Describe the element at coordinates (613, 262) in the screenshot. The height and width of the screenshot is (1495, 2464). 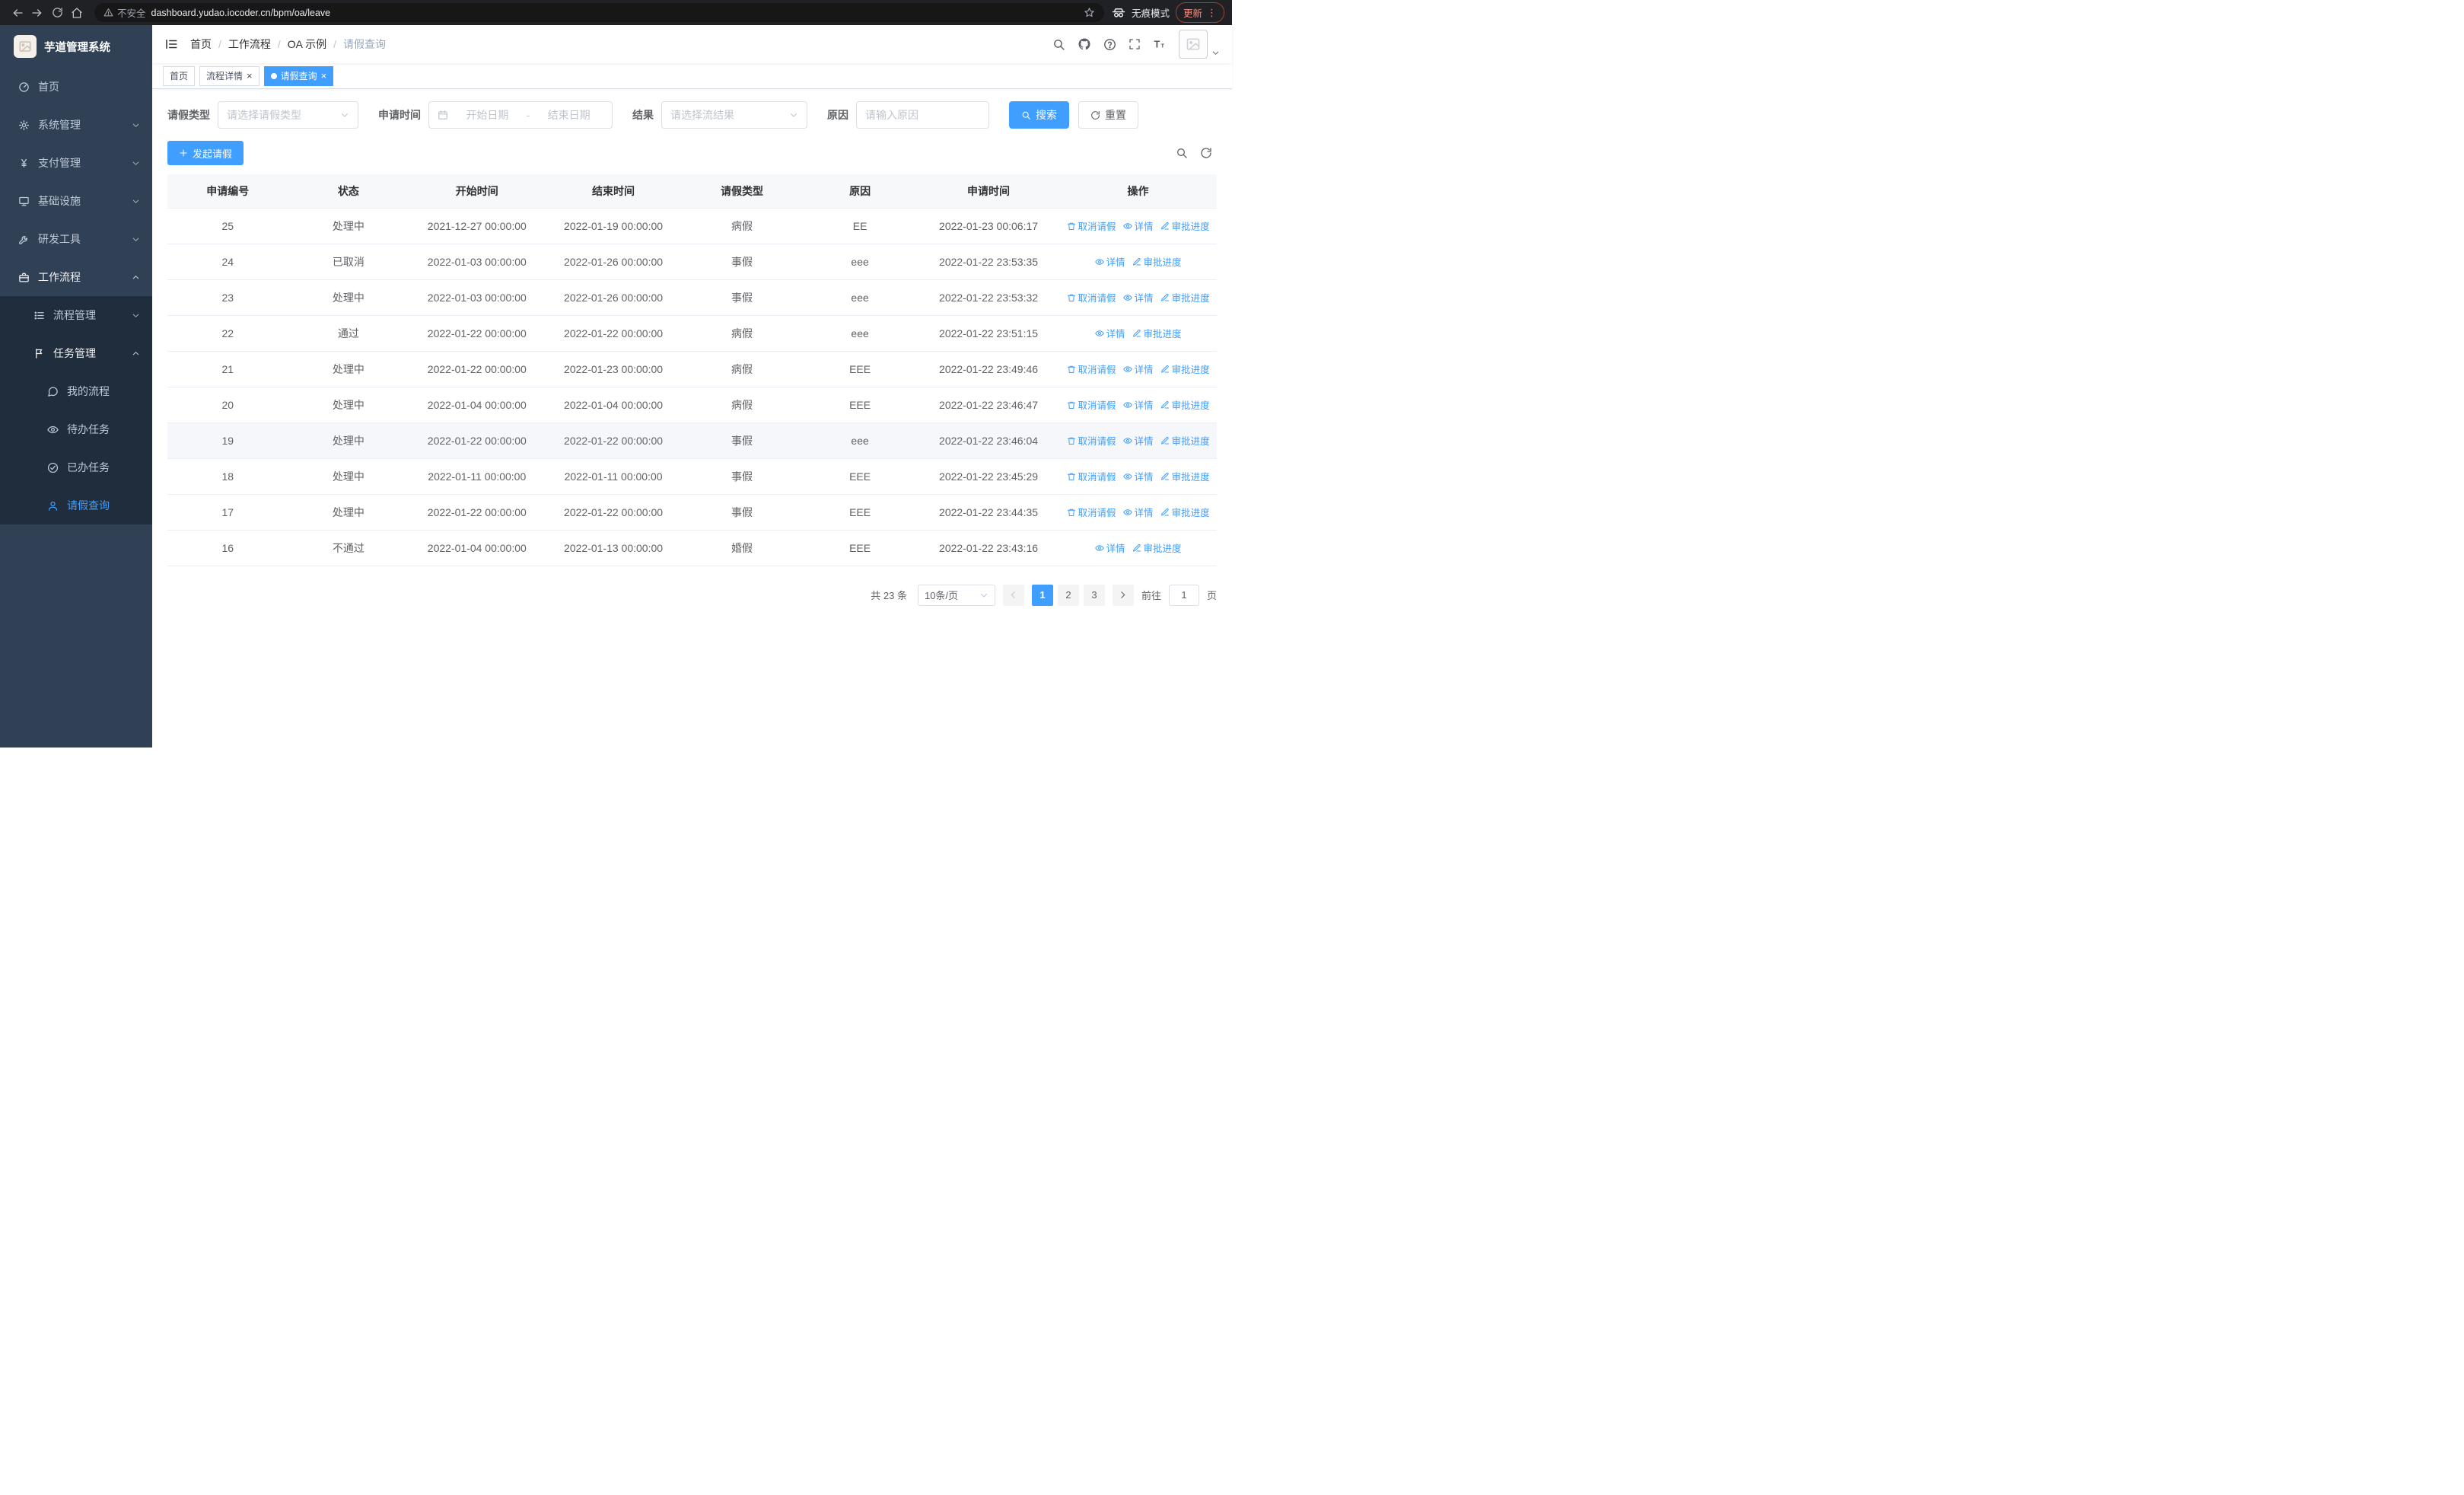
I see `cell-end: 2022-01-26 00:00:00` at that location.